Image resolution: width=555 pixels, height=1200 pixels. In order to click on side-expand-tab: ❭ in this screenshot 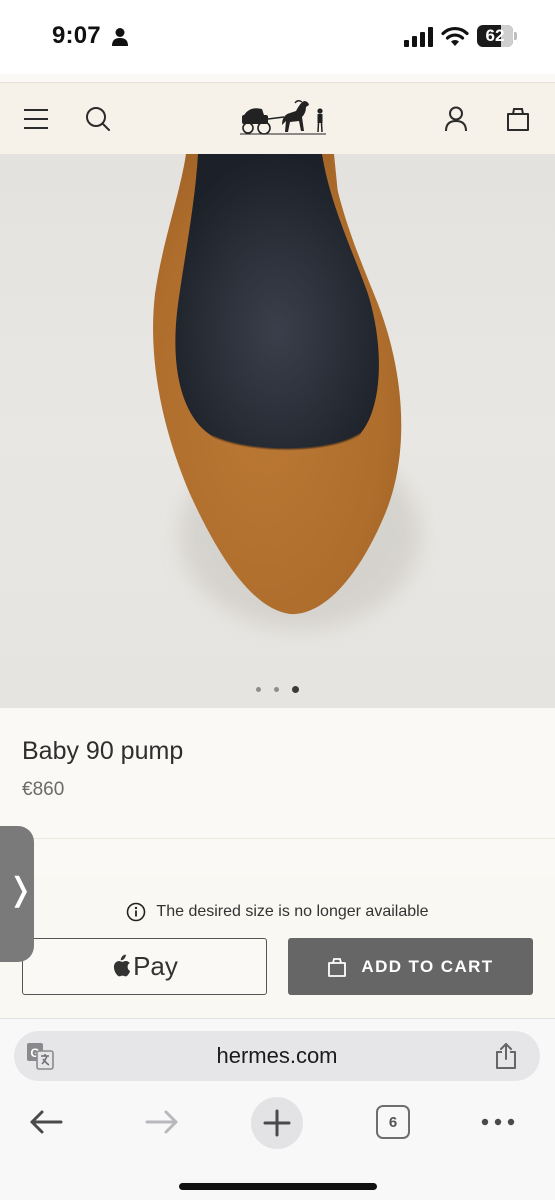, I will do `click(17, 894)`.